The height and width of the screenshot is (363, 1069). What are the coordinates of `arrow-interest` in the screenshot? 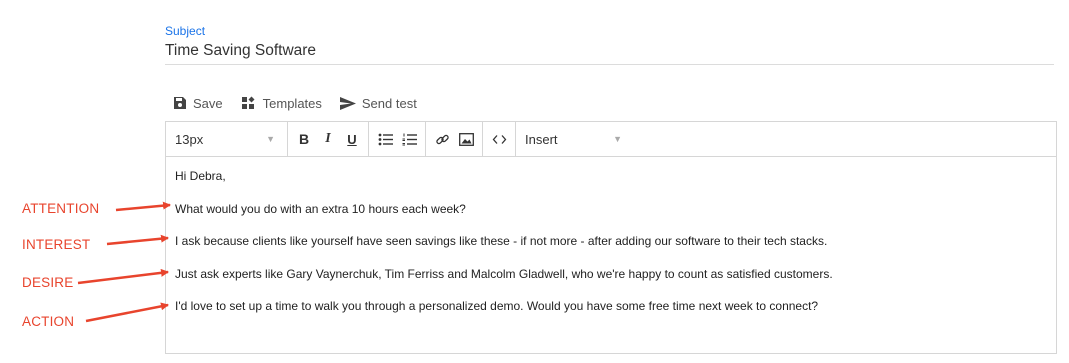 It's located at (137, 240).